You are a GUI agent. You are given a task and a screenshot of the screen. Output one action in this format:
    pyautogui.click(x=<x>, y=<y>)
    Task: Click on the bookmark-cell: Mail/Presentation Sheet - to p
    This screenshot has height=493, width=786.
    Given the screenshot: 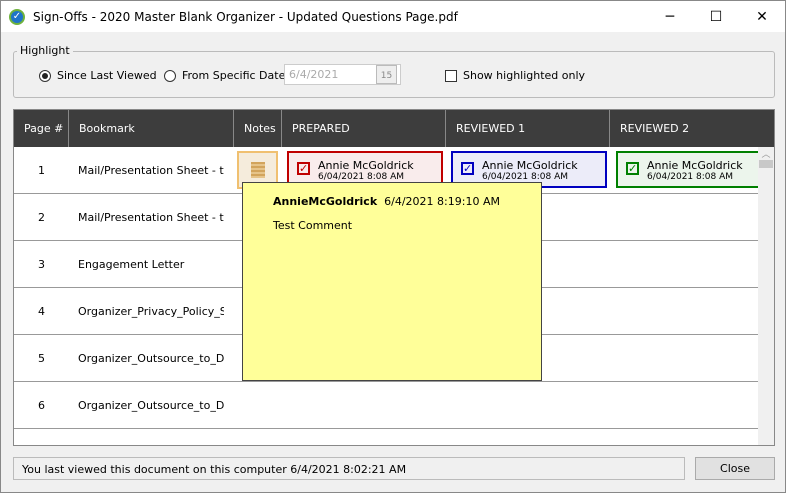 What is the action you would take?
    pyautogui.click(x=151, y=217)
    